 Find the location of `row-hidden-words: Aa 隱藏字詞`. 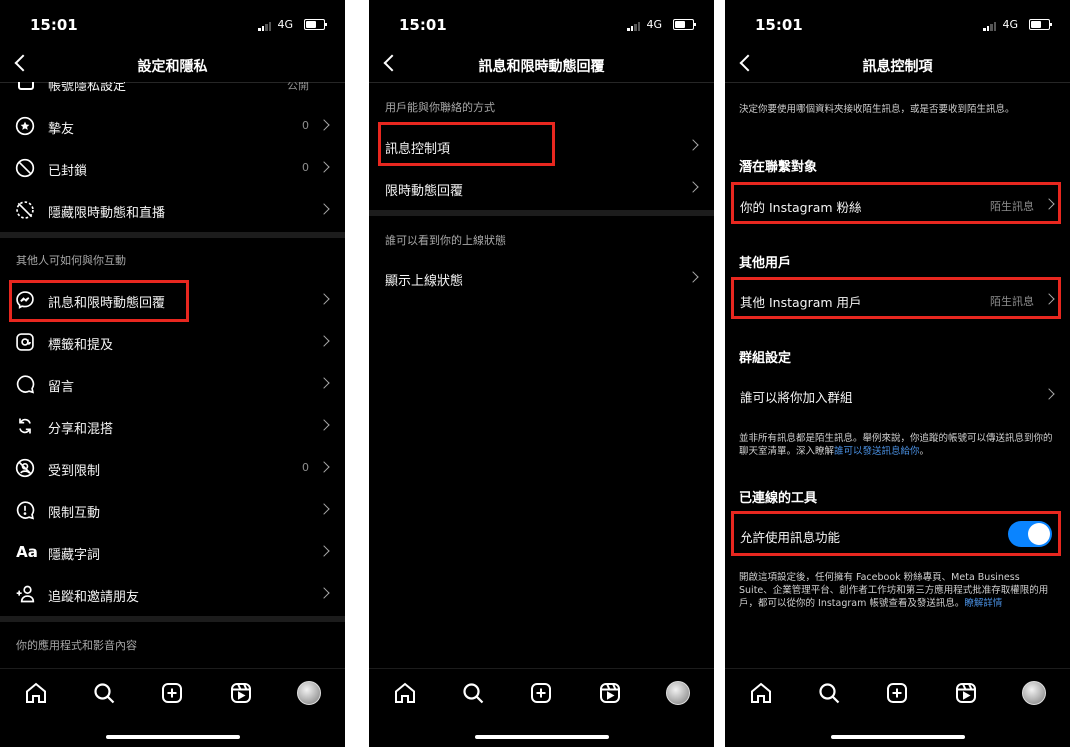

row-hidden-words: Aa 隱藏字詞 is located at coordinates (172, 552).